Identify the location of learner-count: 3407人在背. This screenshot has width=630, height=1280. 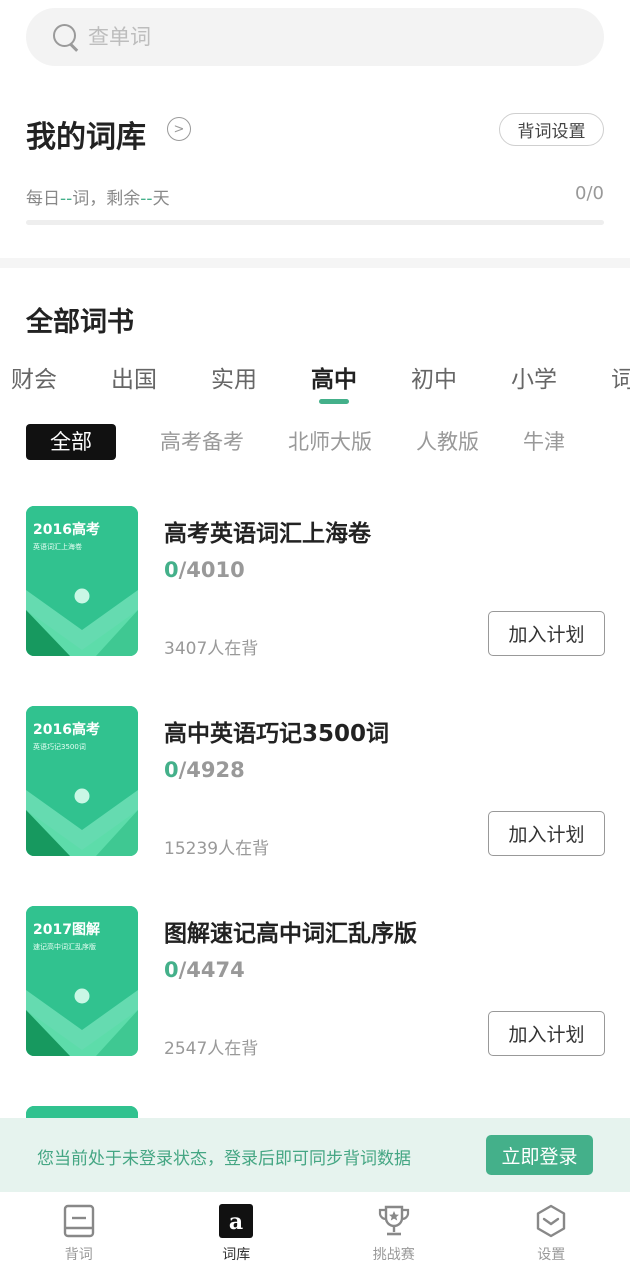
(211, 649).